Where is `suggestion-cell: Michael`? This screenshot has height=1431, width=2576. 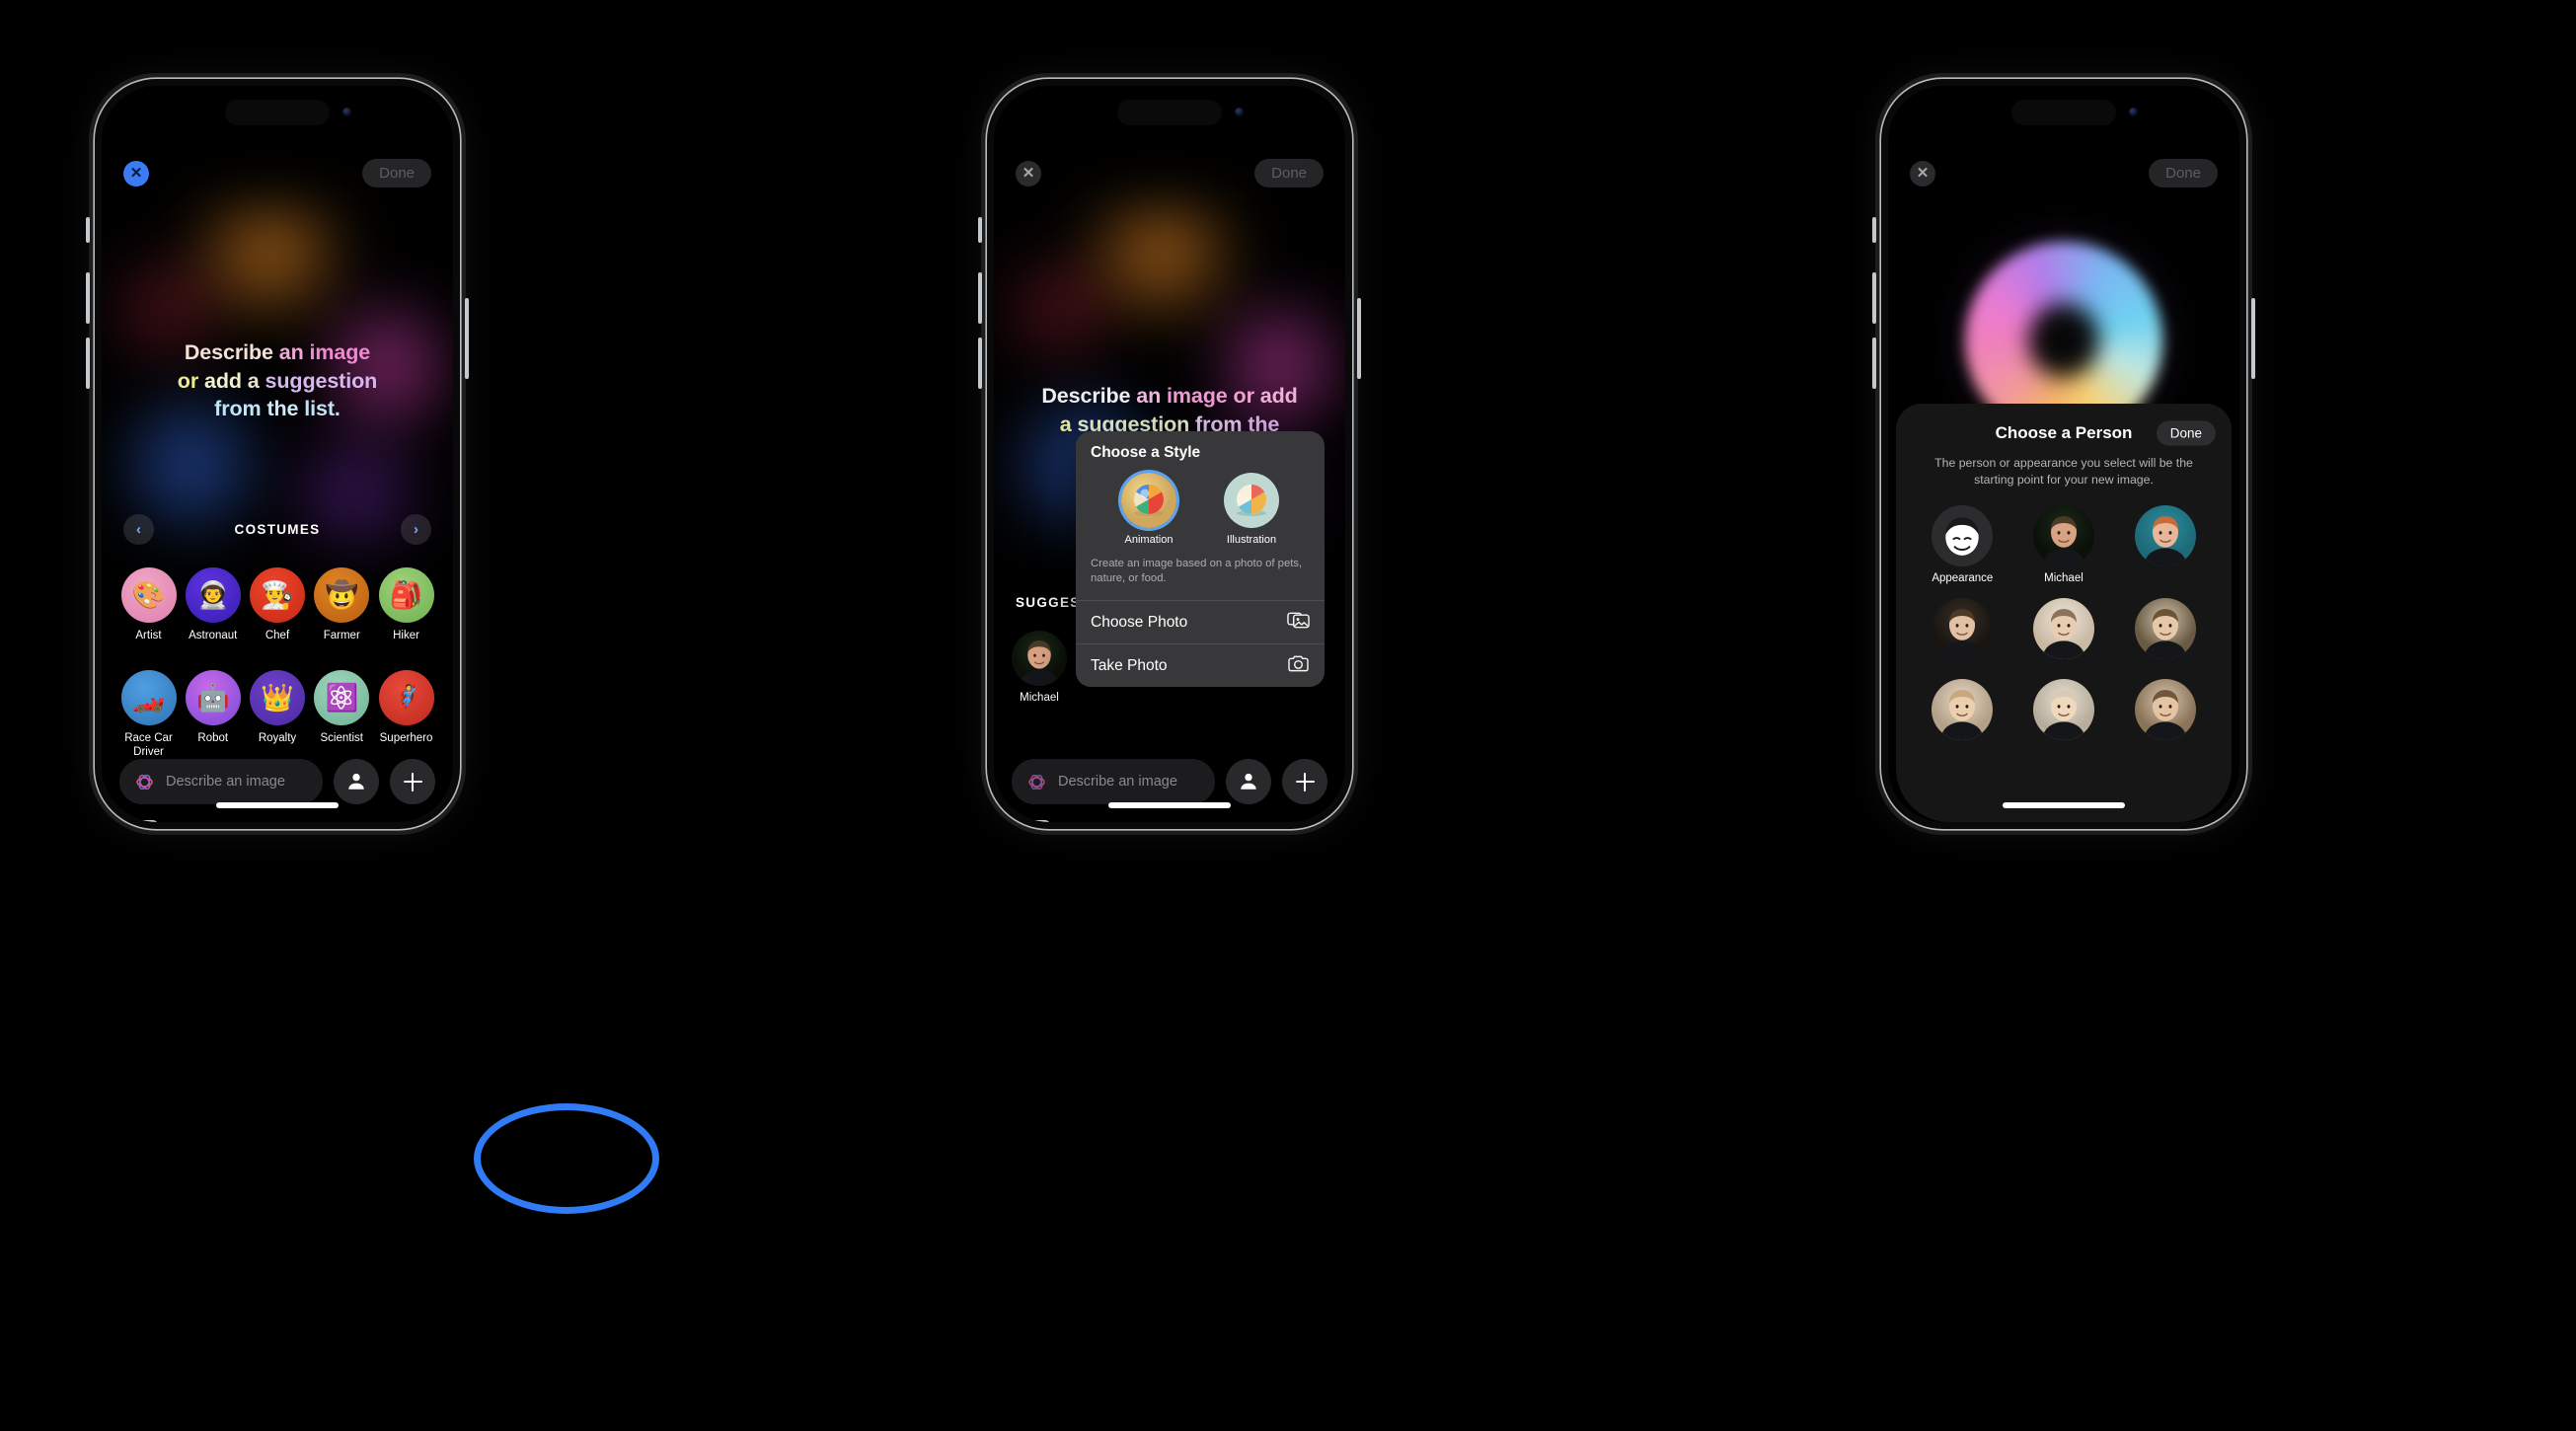 suggestion-cell: Michael is located at coordinates (1039, 667).